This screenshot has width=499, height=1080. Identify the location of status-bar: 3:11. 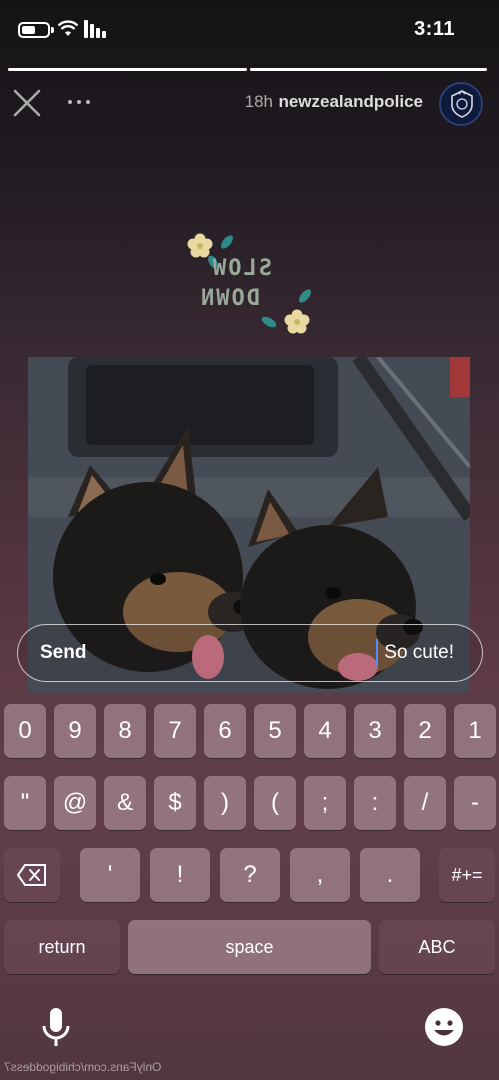
(249, 29).